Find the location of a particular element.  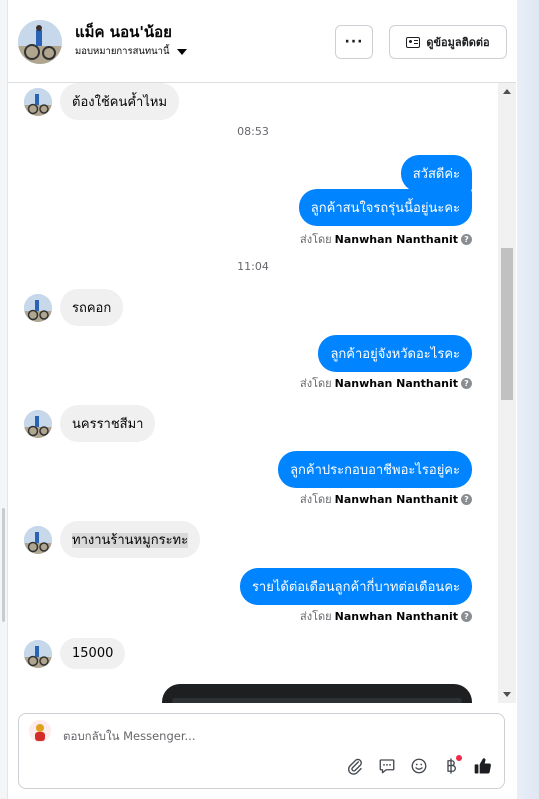

page-avatar is located at coordinates (40, 731).